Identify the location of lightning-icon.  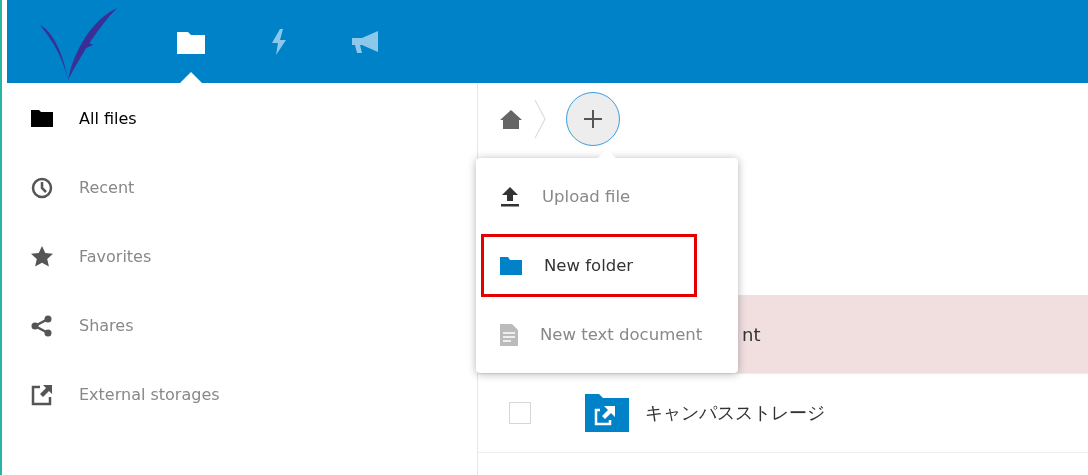
(279, 41).